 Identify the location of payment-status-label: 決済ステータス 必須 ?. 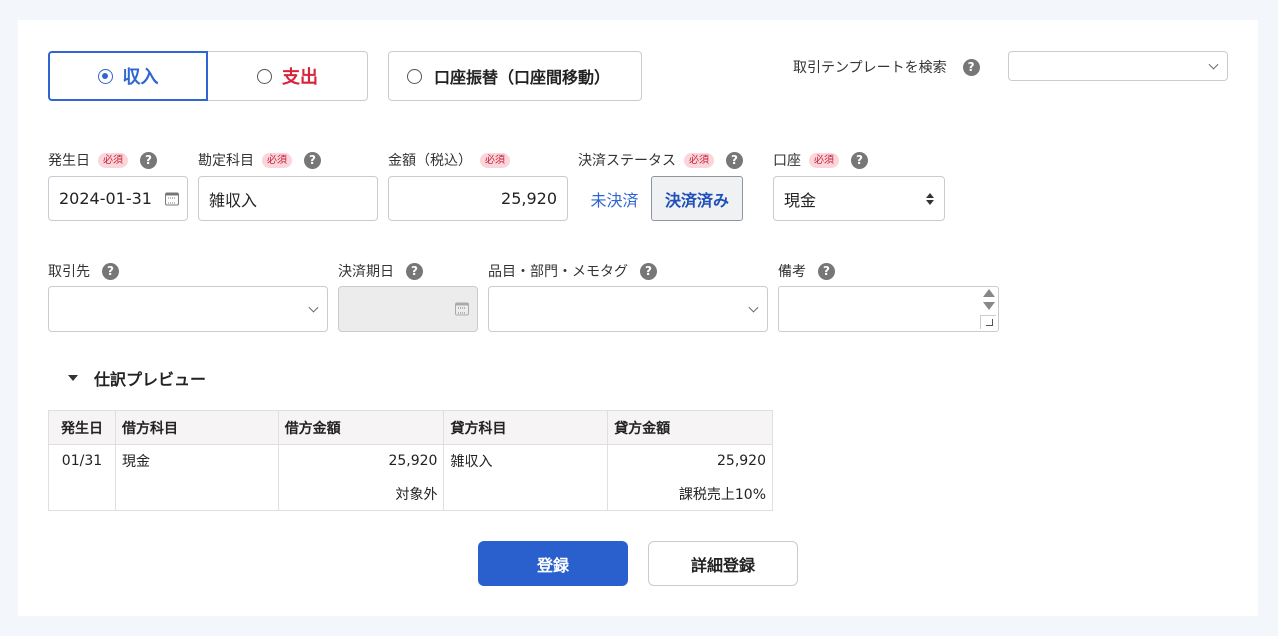
(660, 160).